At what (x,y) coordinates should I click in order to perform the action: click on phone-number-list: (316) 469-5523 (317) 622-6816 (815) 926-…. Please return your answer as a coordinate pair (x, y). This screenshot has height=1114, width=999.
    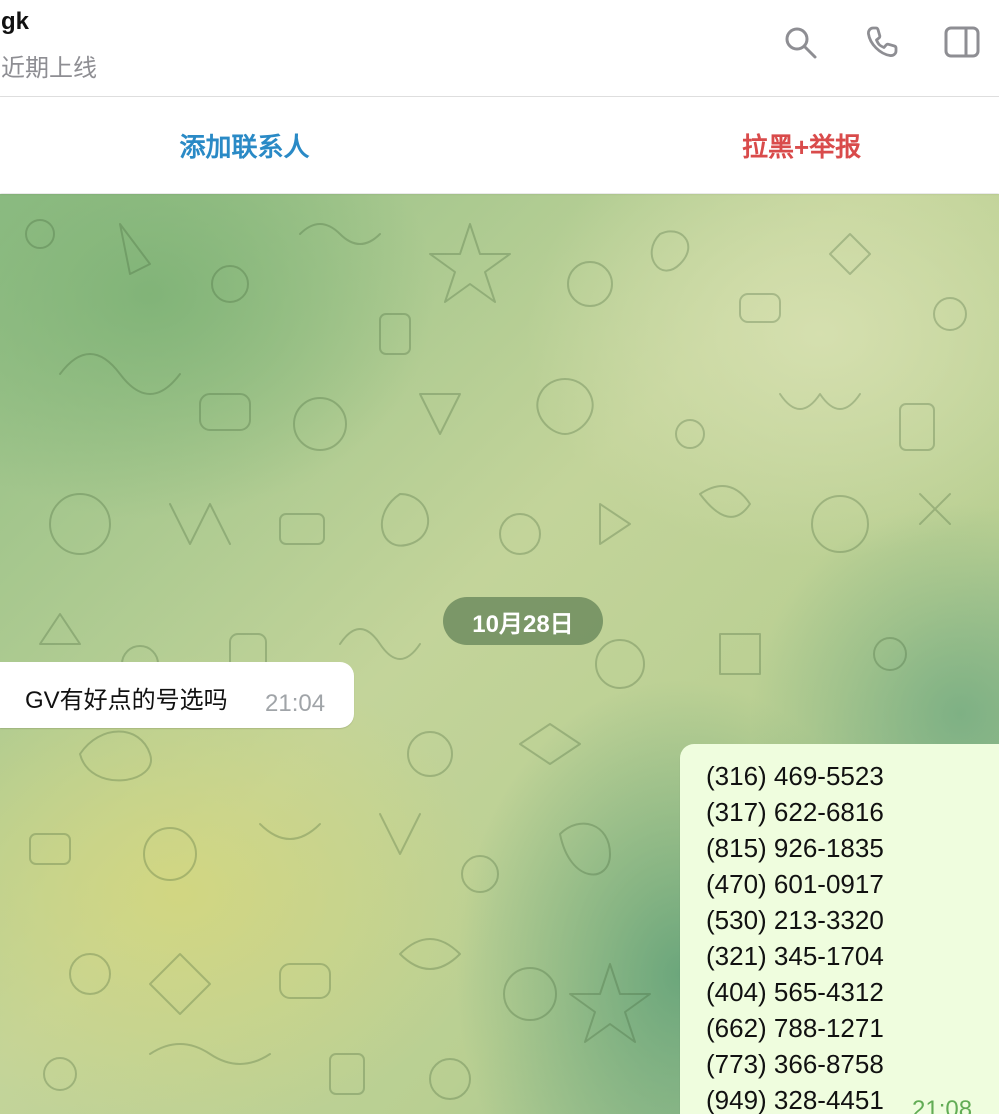
    Looking at the image, I should click on (795, 936).